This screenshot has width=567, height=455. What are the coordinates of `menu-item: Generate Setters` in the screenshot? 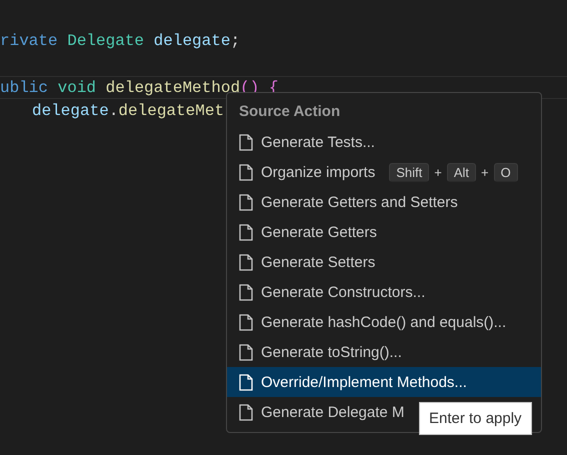 It's located at (305, 262).